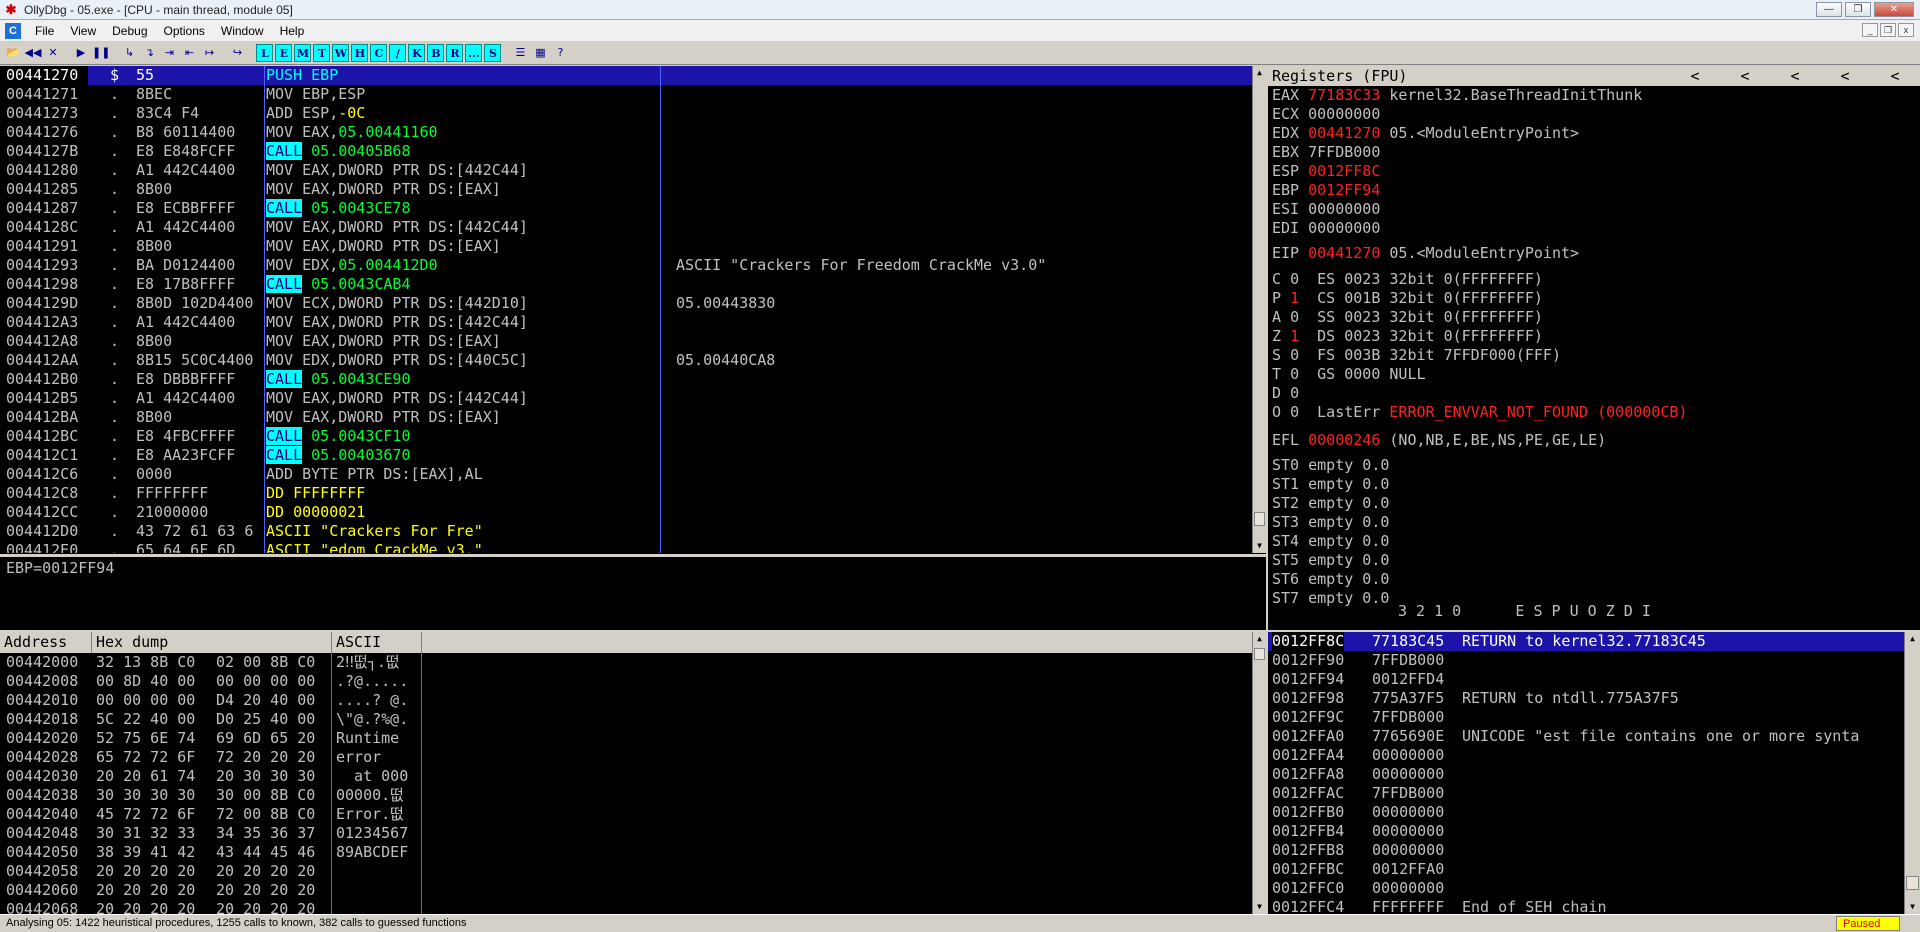 This screenshot has height=932, width=1920. What do you see at coordinates (1308, 906) in the screenshot?
I see `stack-address: 0012FFC4` at bounding box center [1308, 906].